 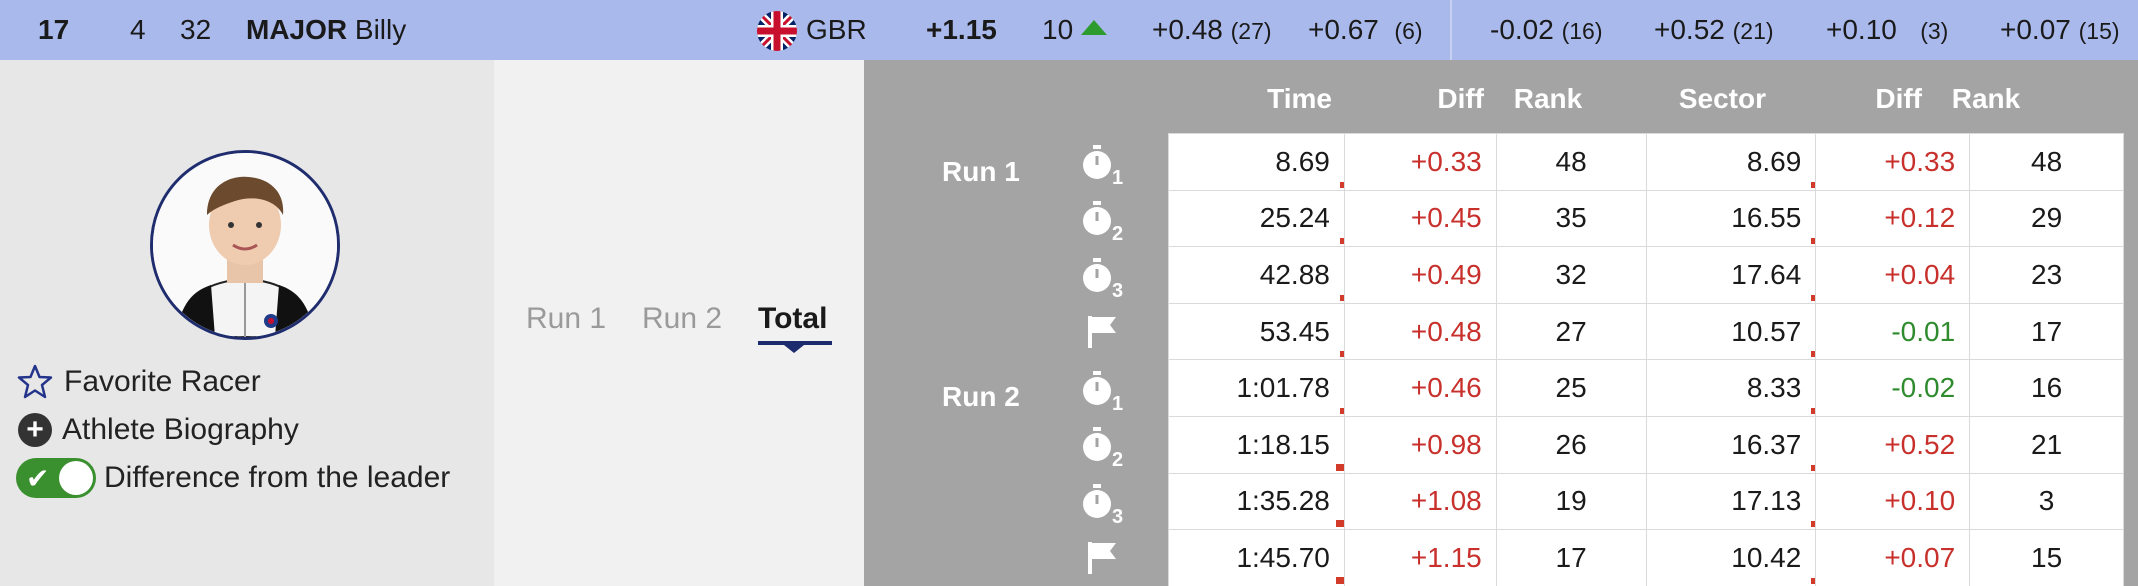 What do you see at coordinates (1101, 506) in the screenshot?
I see `stopwatch-icon: 3` at bounding box center [1101, 506].